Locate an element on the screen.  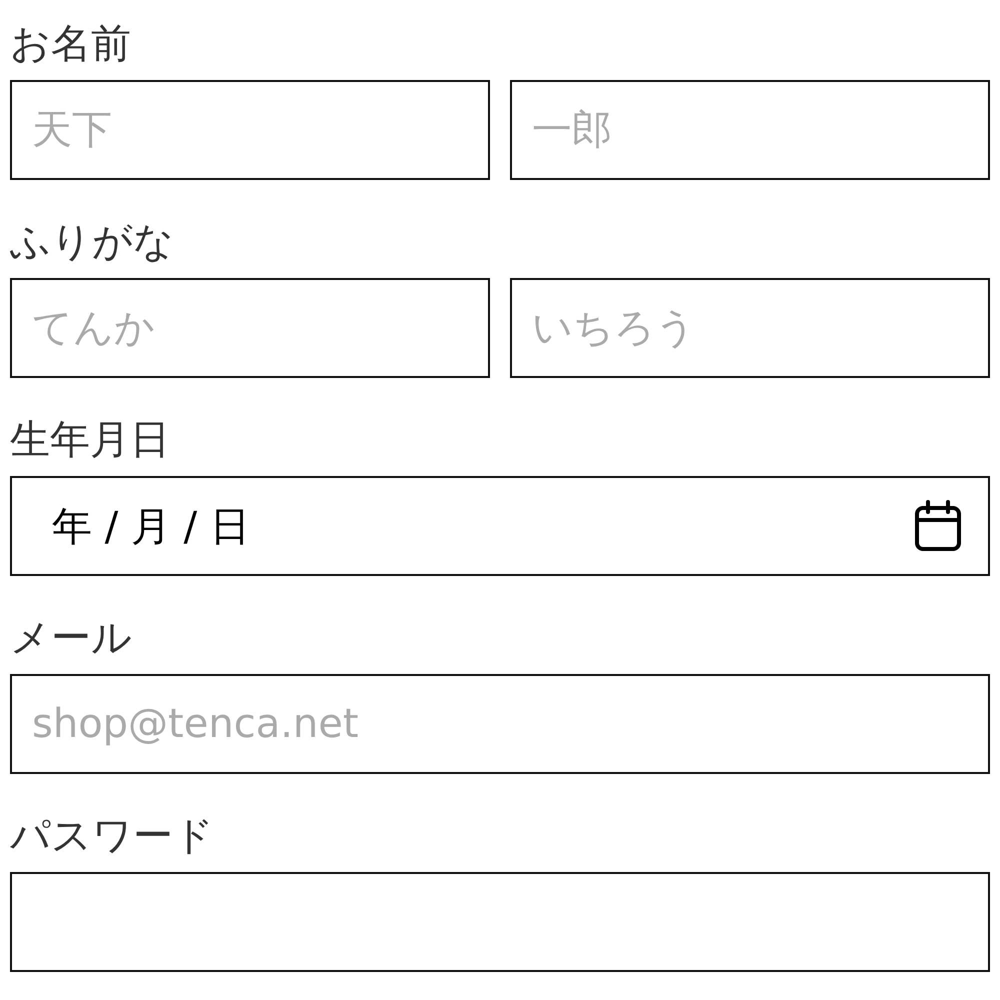
field-label: パスワード is located at coordinates (112, 836).